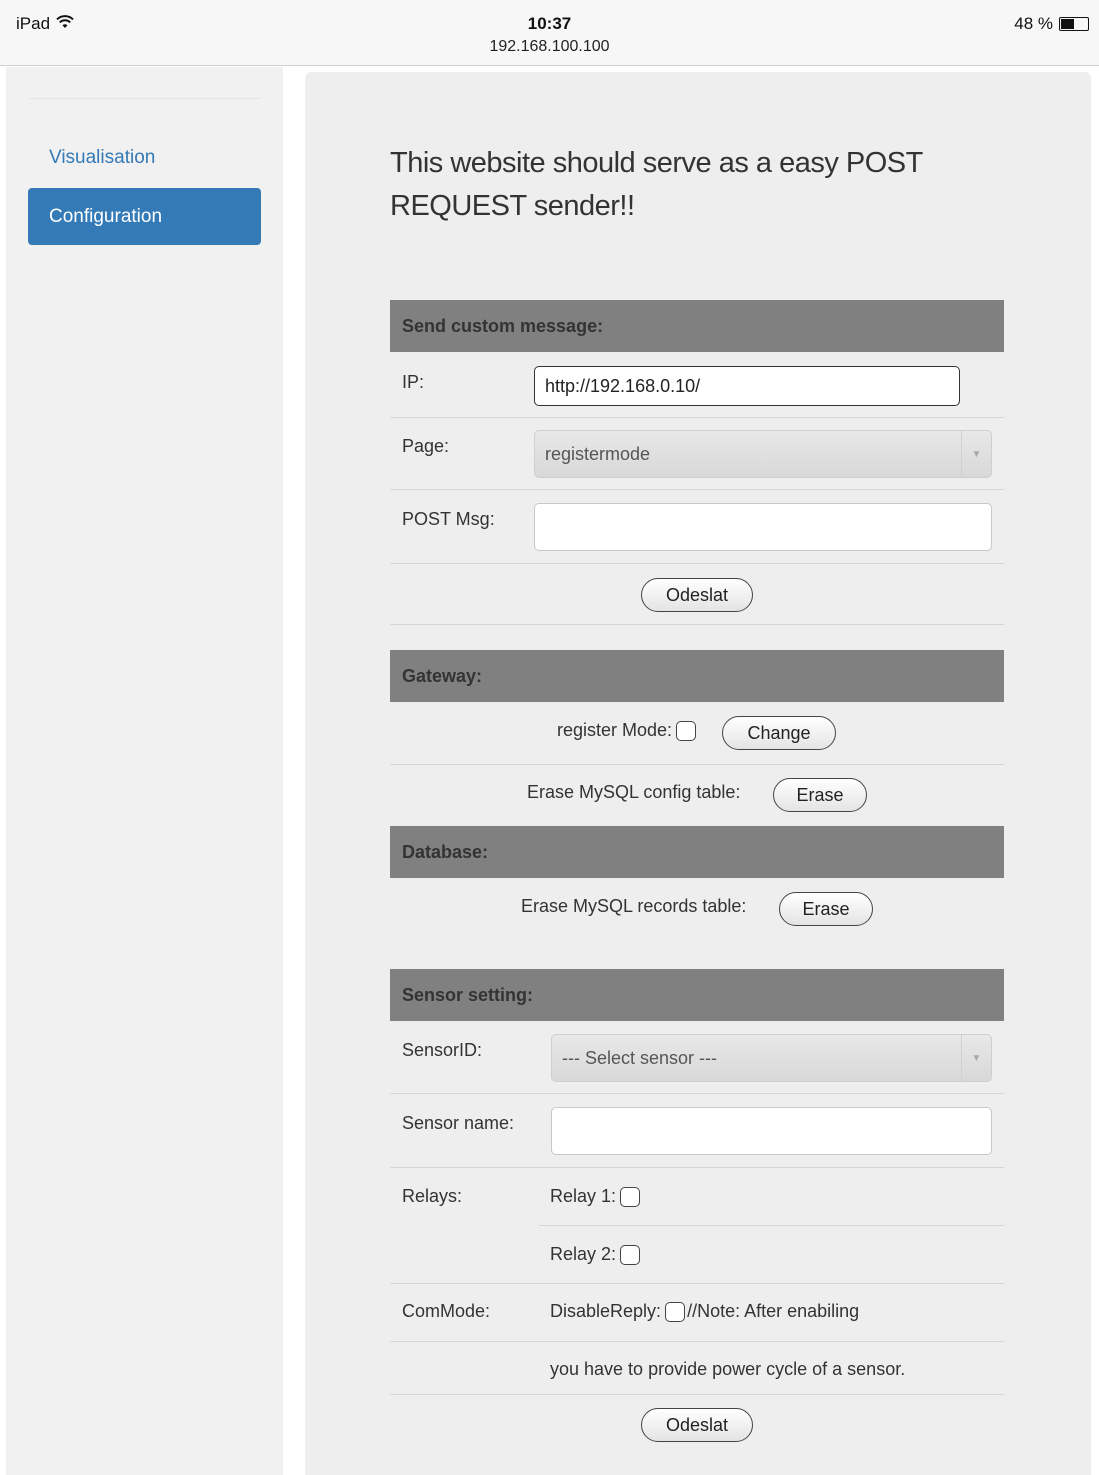 The image size is (1099, 1475). I want to click on change-button: Change, so click(779, 733).